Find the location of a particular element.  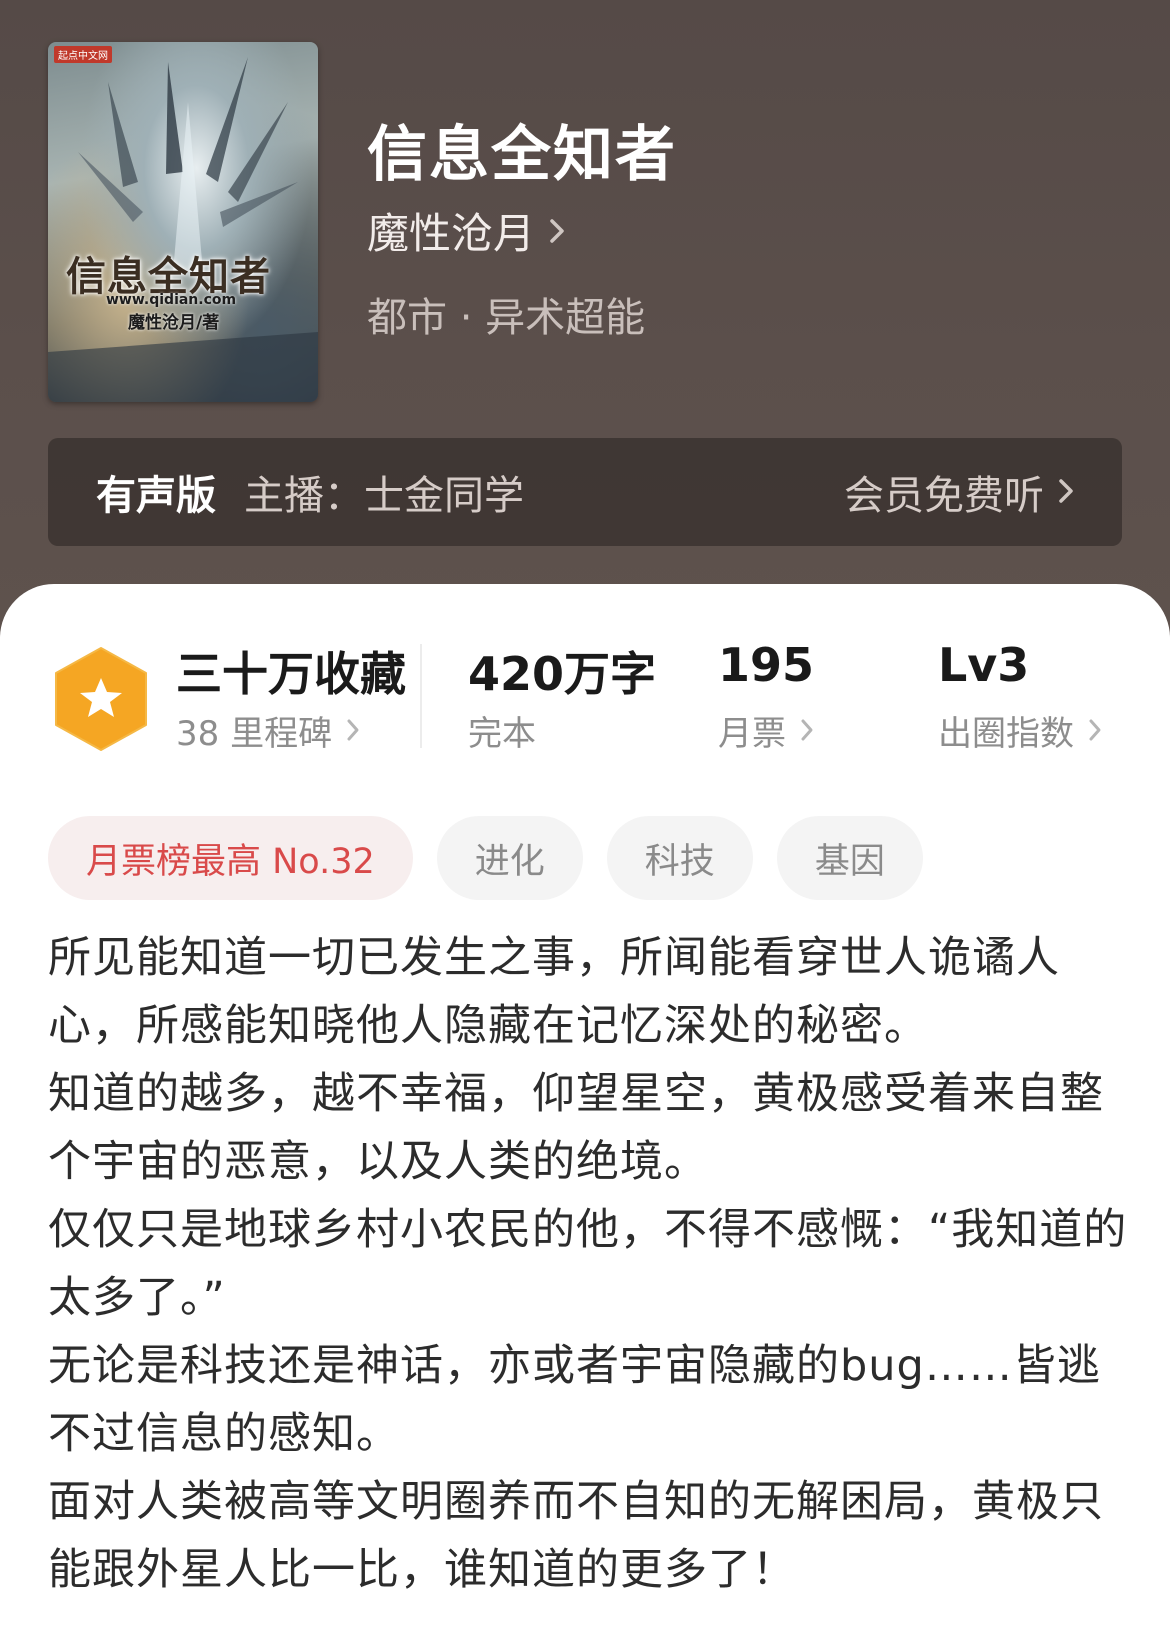

book-cover: 起点中文网 信息全知者 www.qidian.com 魔性沧月/著 is located at coordinates (183, 222).